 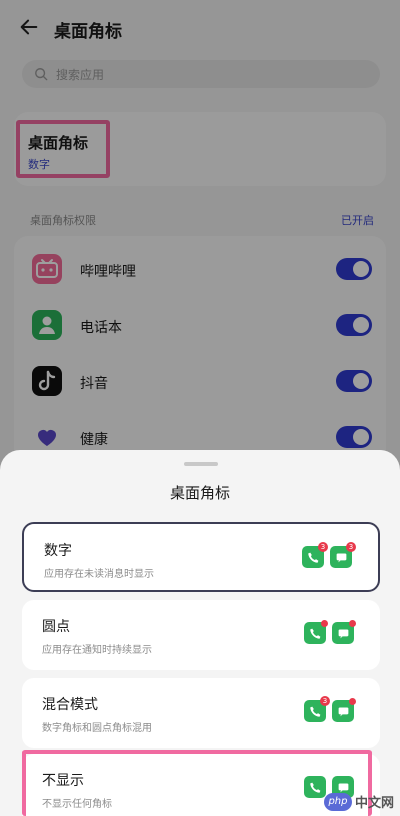 I want to click on watermark-text: 中文网, so click(x=374, y=803).